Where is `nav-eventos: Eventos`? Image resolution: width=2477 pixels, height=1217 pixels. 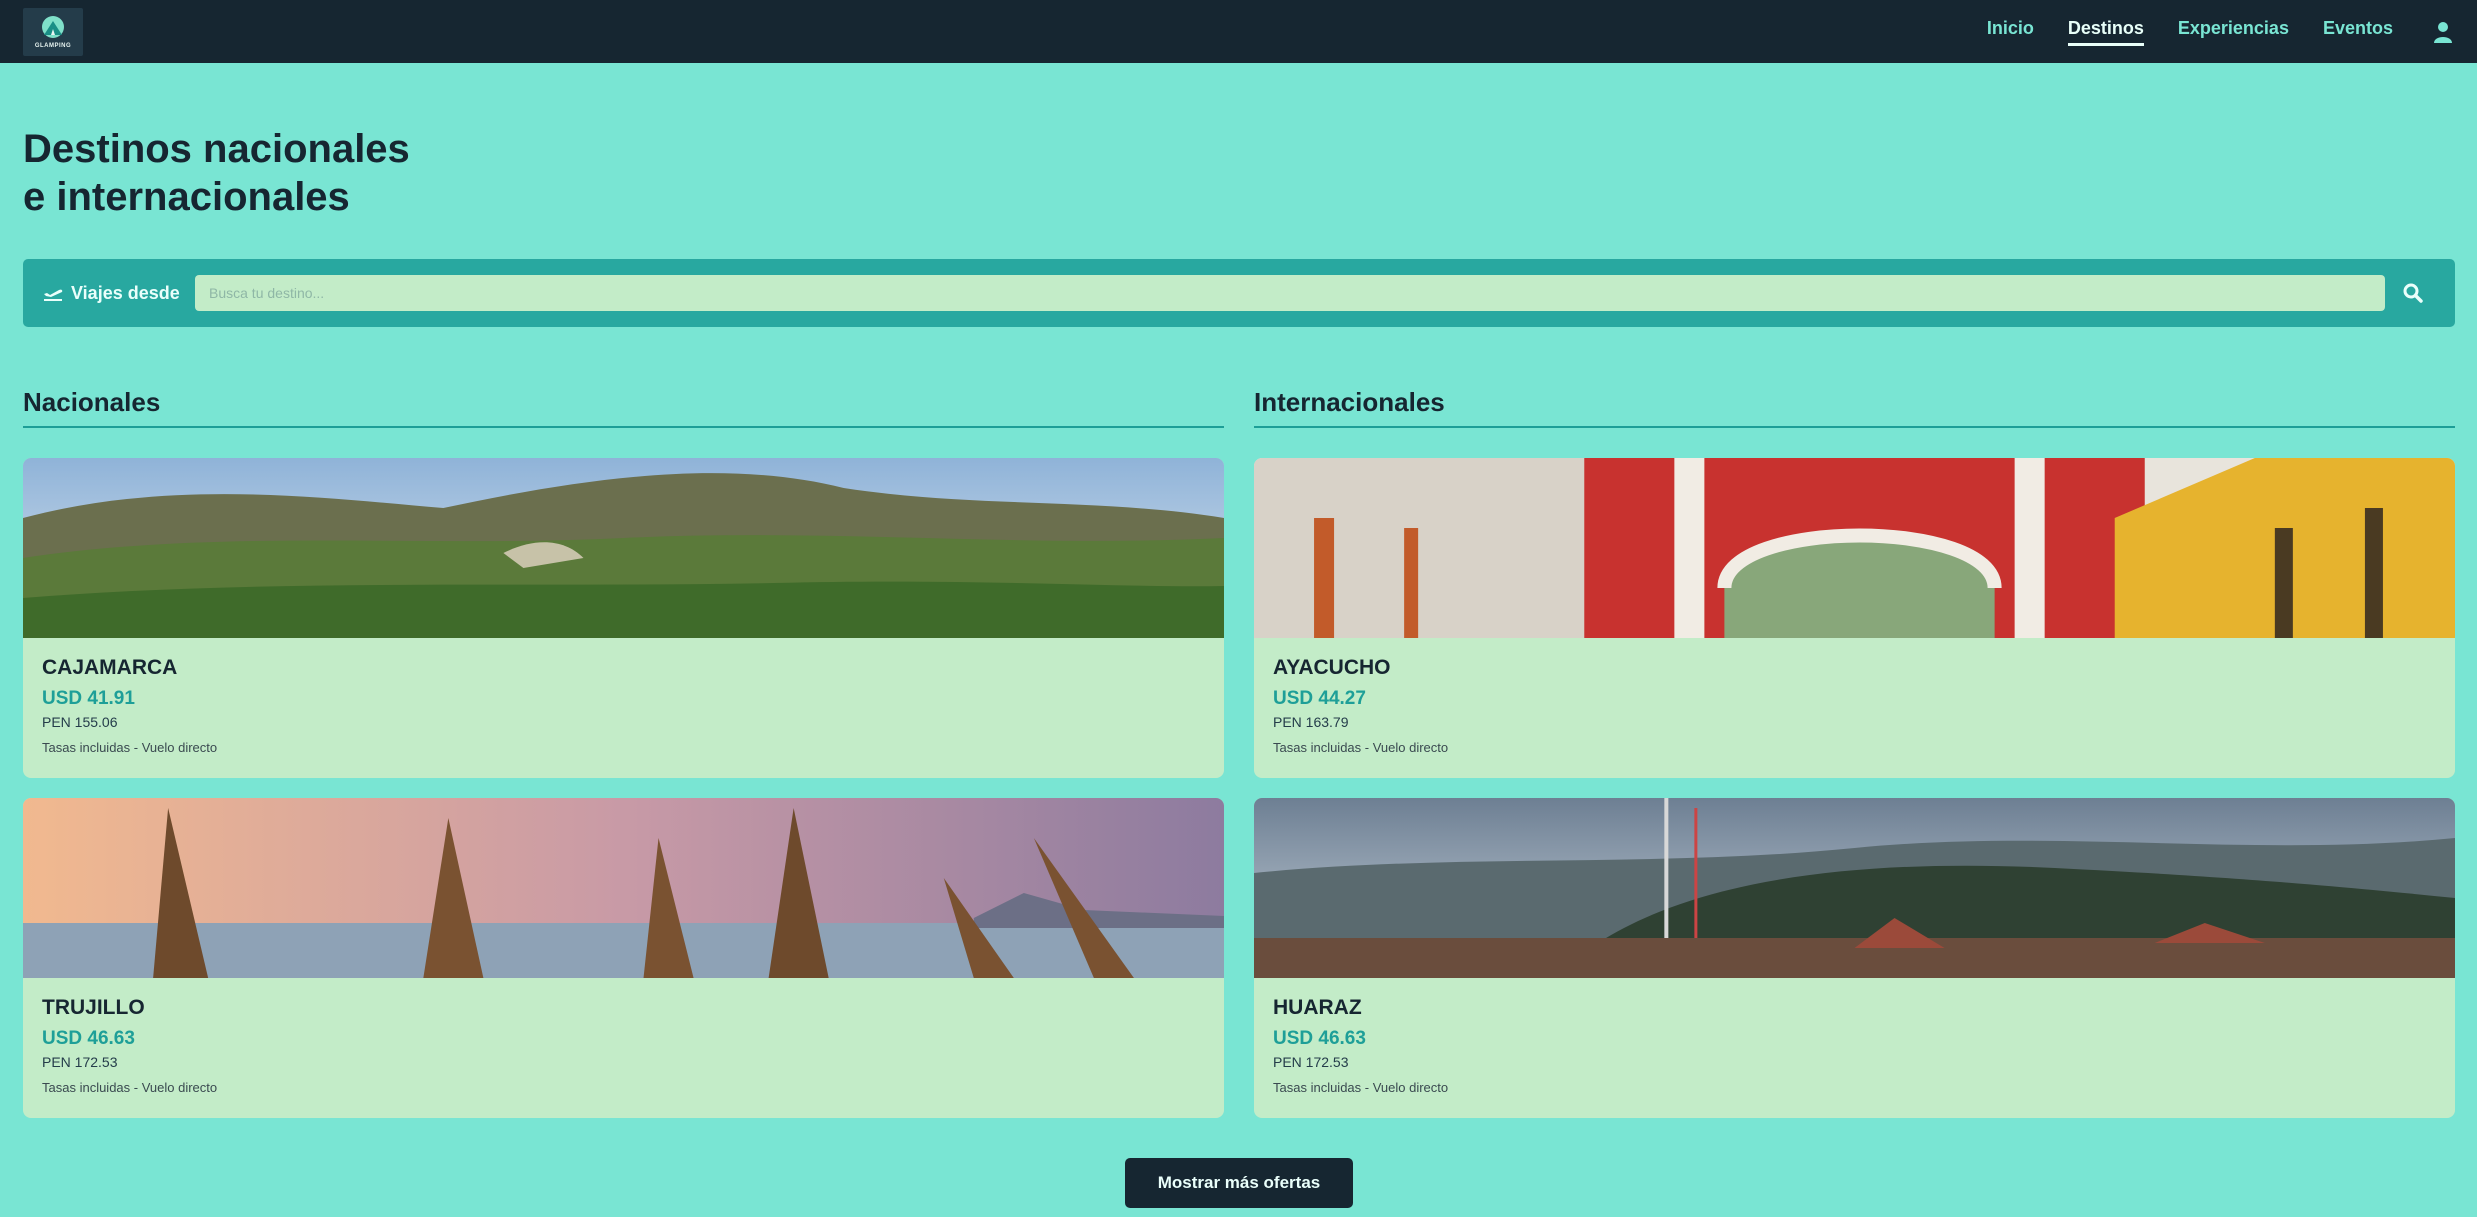 nav-eventos: Eventos is located at coordinates (2358, 31).